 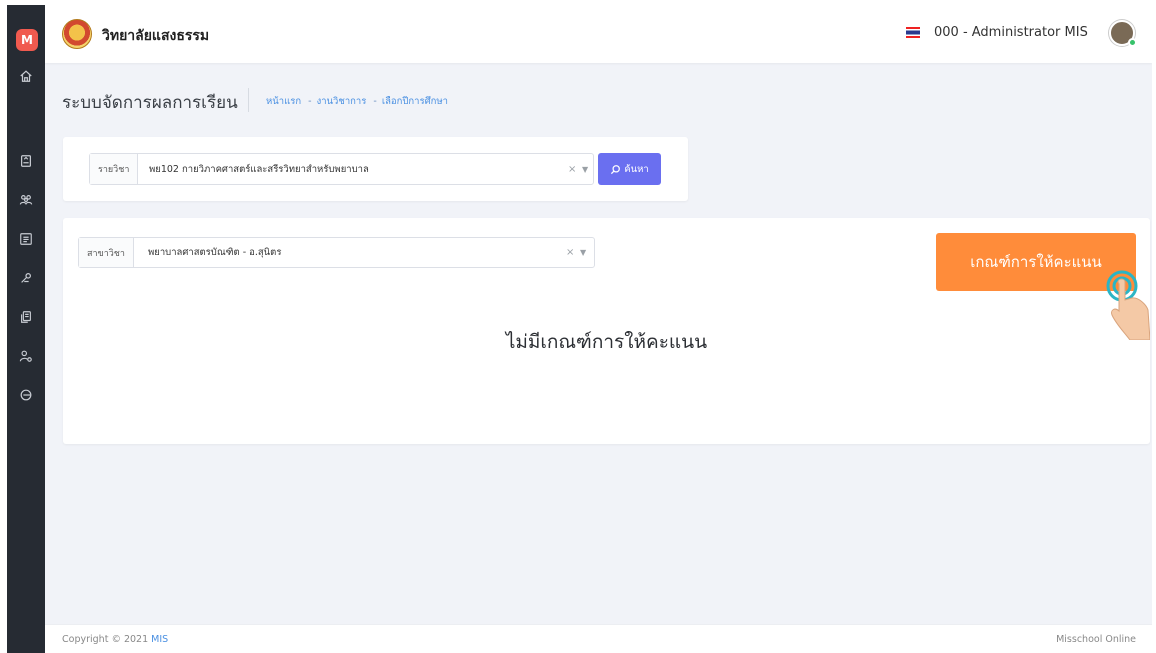 What do you see at coordinates (107, 639) in the screenshot?
I see `copyright-text: Copyright © 2021` at bounding box center [107, 639].